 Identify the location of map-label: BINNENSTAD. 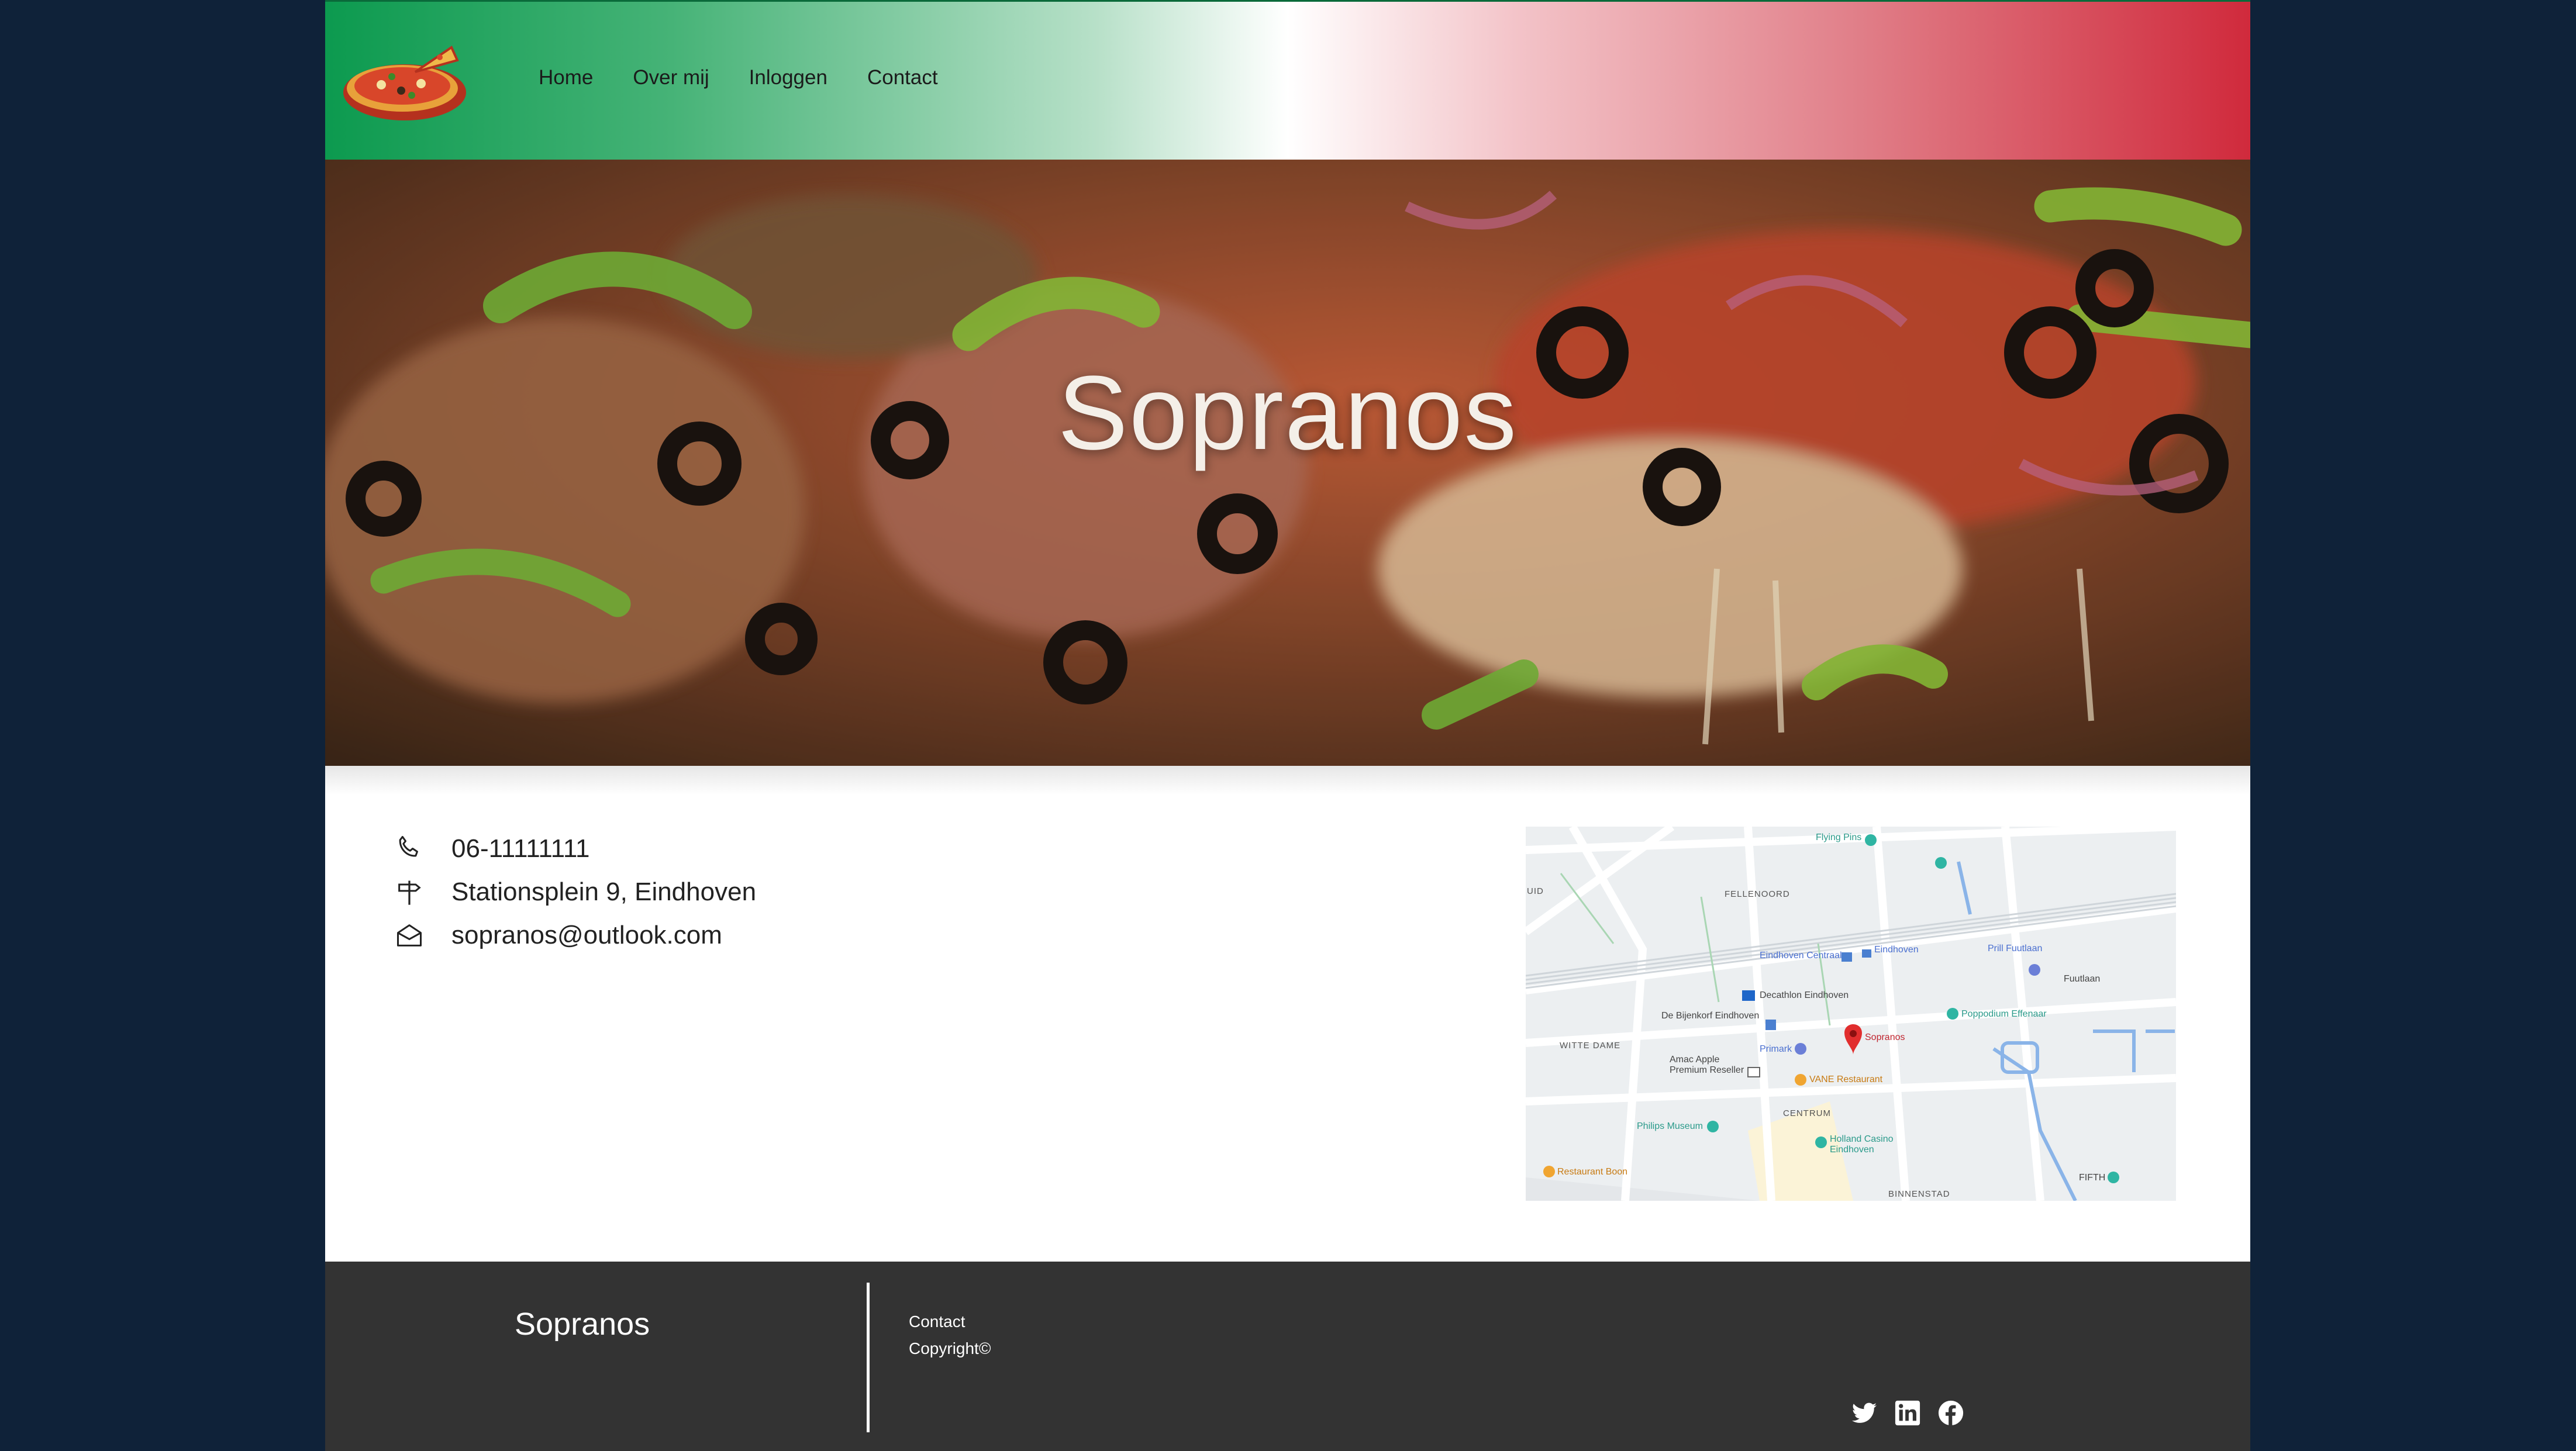
(1919, 1194).